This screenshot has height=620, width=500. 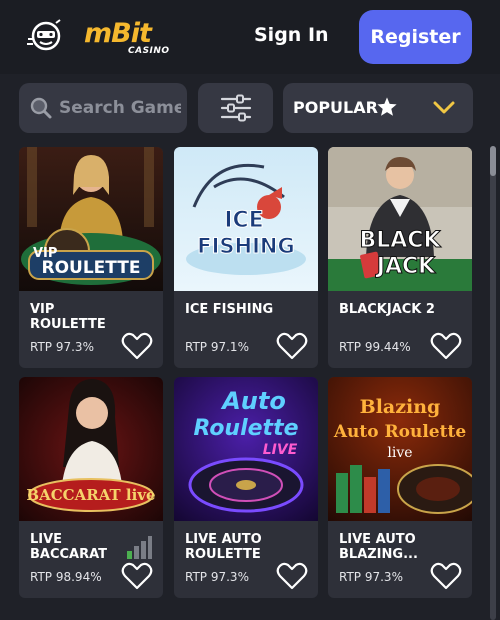 I want to click on game-card-live-baccarat: BACCARAT live LIVE BACCARAT RTP 98.94%, so click(x=91, y=487).